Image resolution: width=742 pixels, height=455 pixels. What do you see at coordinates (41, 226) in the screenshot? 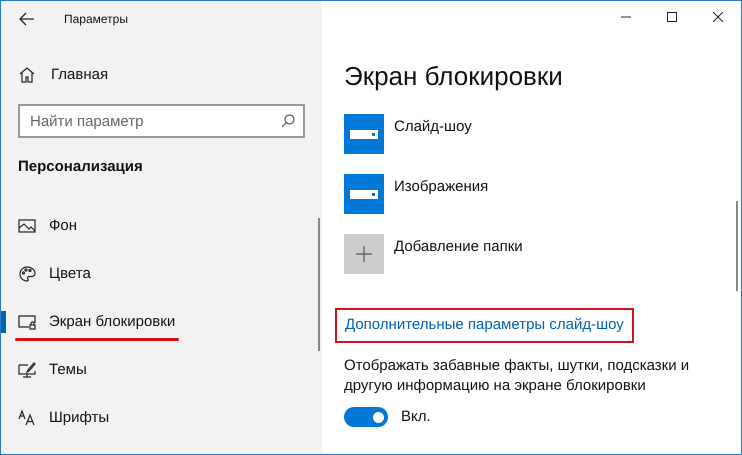
I see `nav-item: Фон` at bounding box center [41, 226].